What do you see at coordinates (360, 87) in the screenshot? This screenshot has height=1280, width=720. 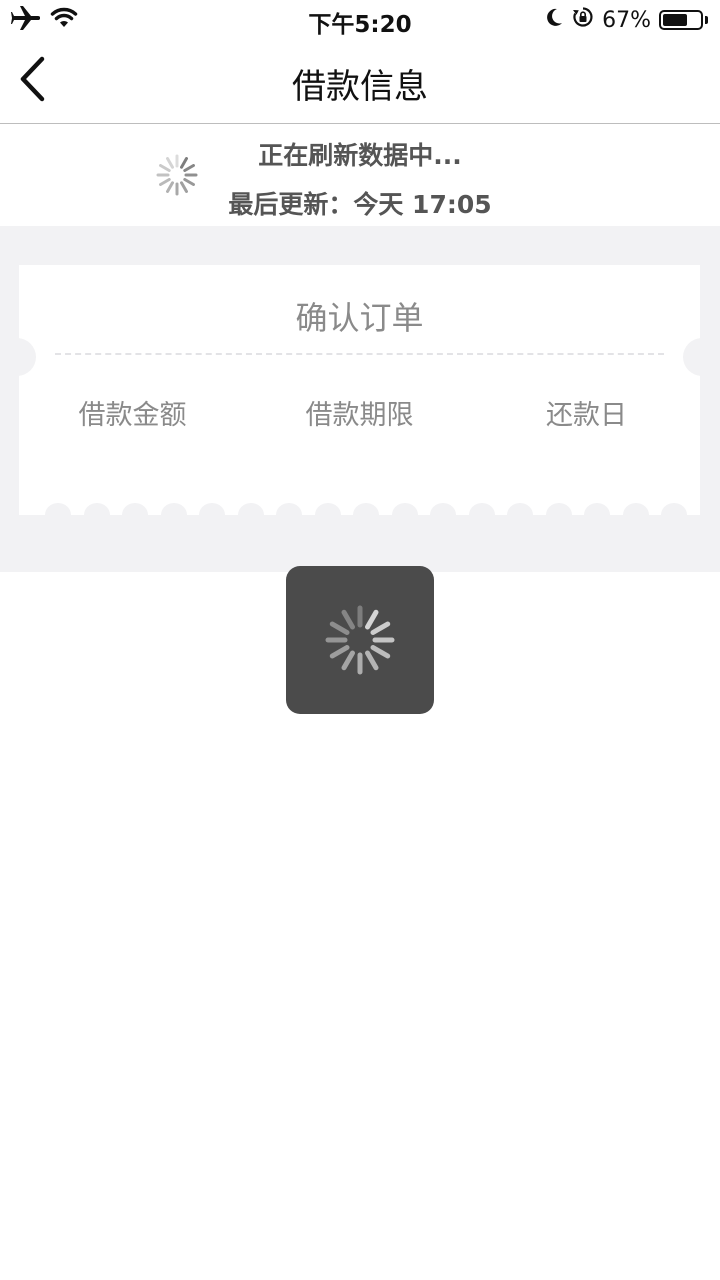 I see `page-title: 借款信息` at bounding box center [360, 87].